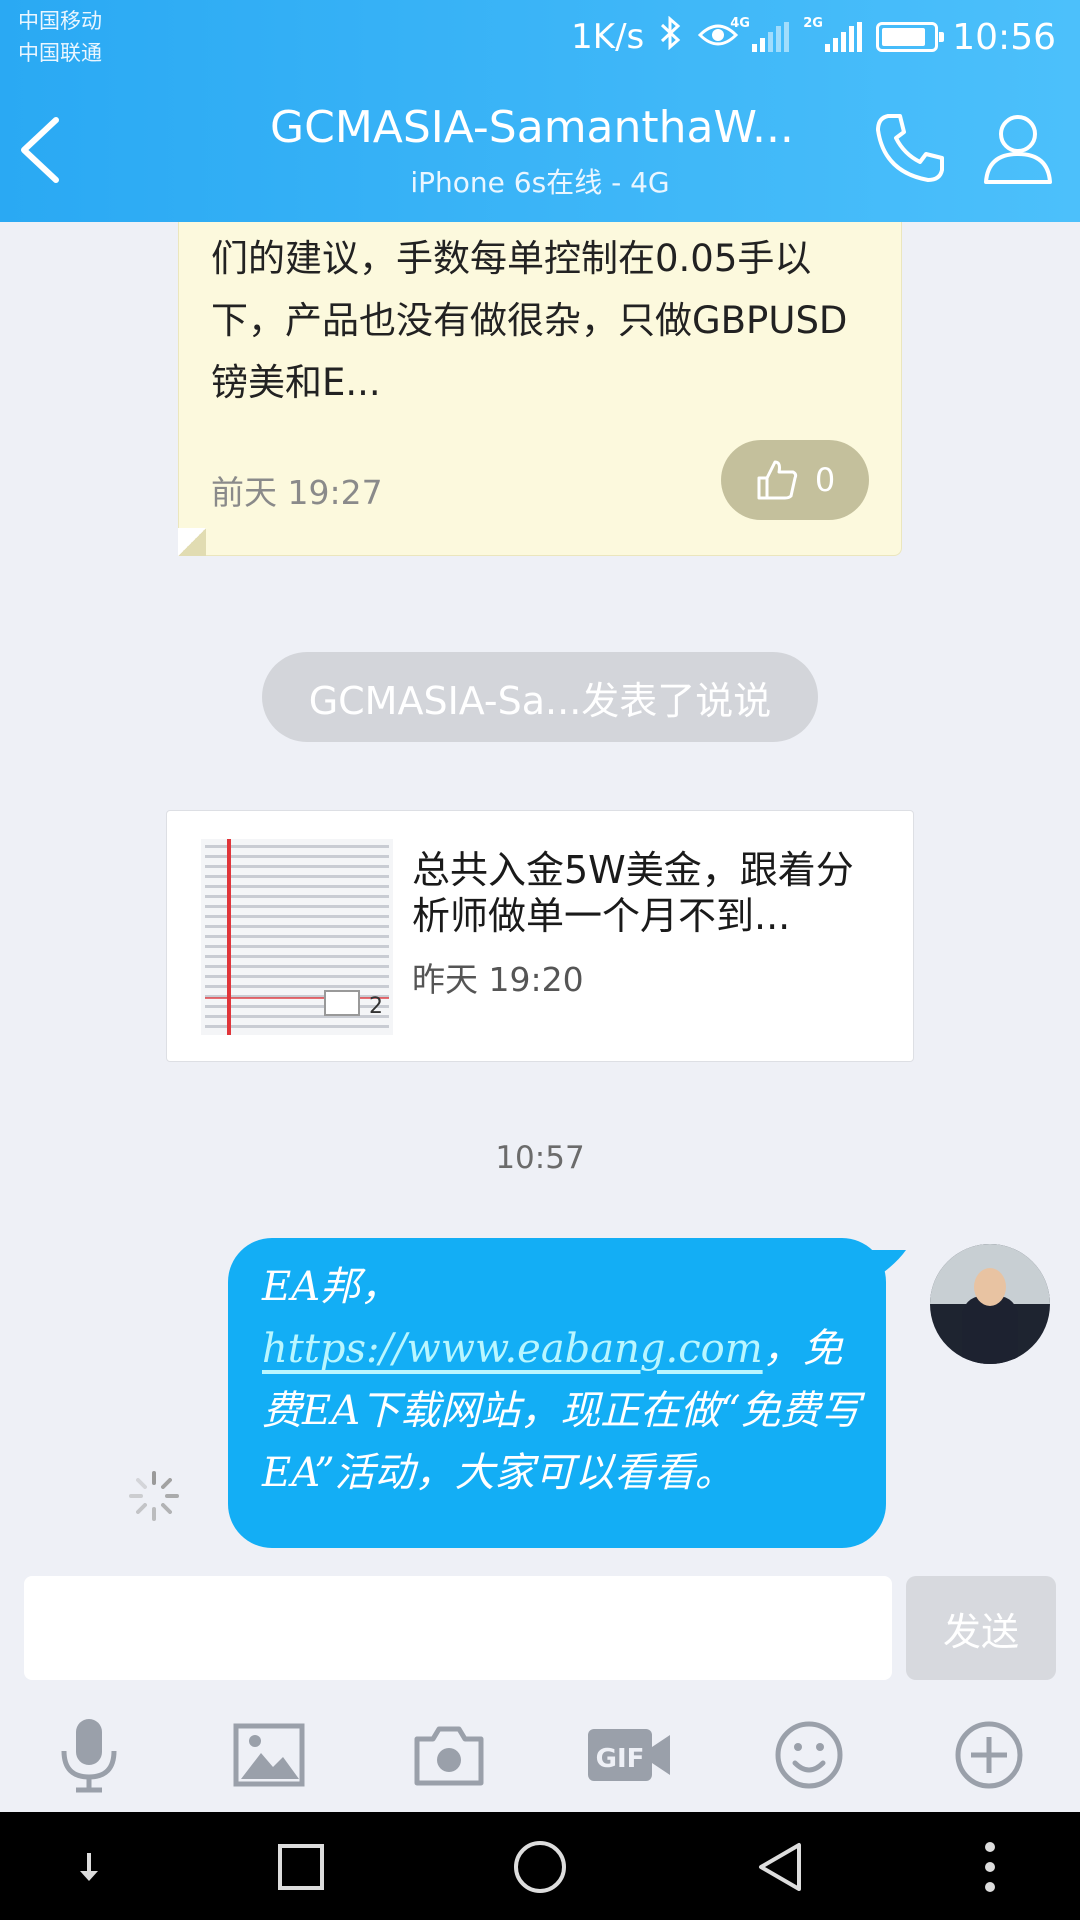  I want to click on plus-icon, so click(989, 1755).